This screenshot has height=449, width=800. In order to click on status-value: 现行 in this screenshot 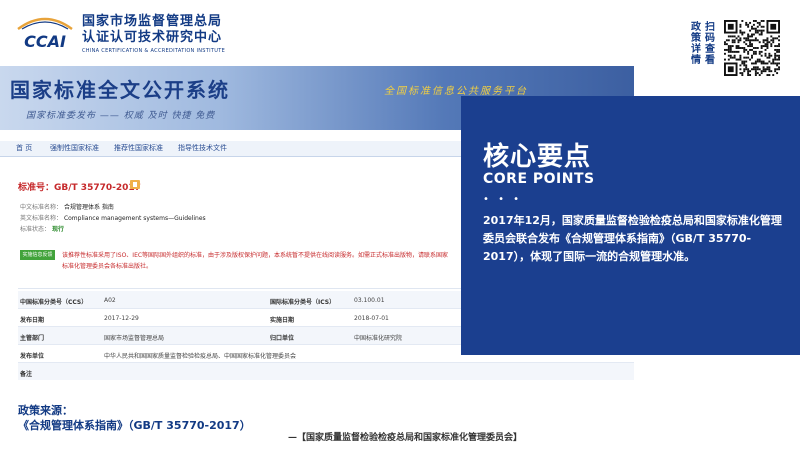, I will do `click(57, 229)`.